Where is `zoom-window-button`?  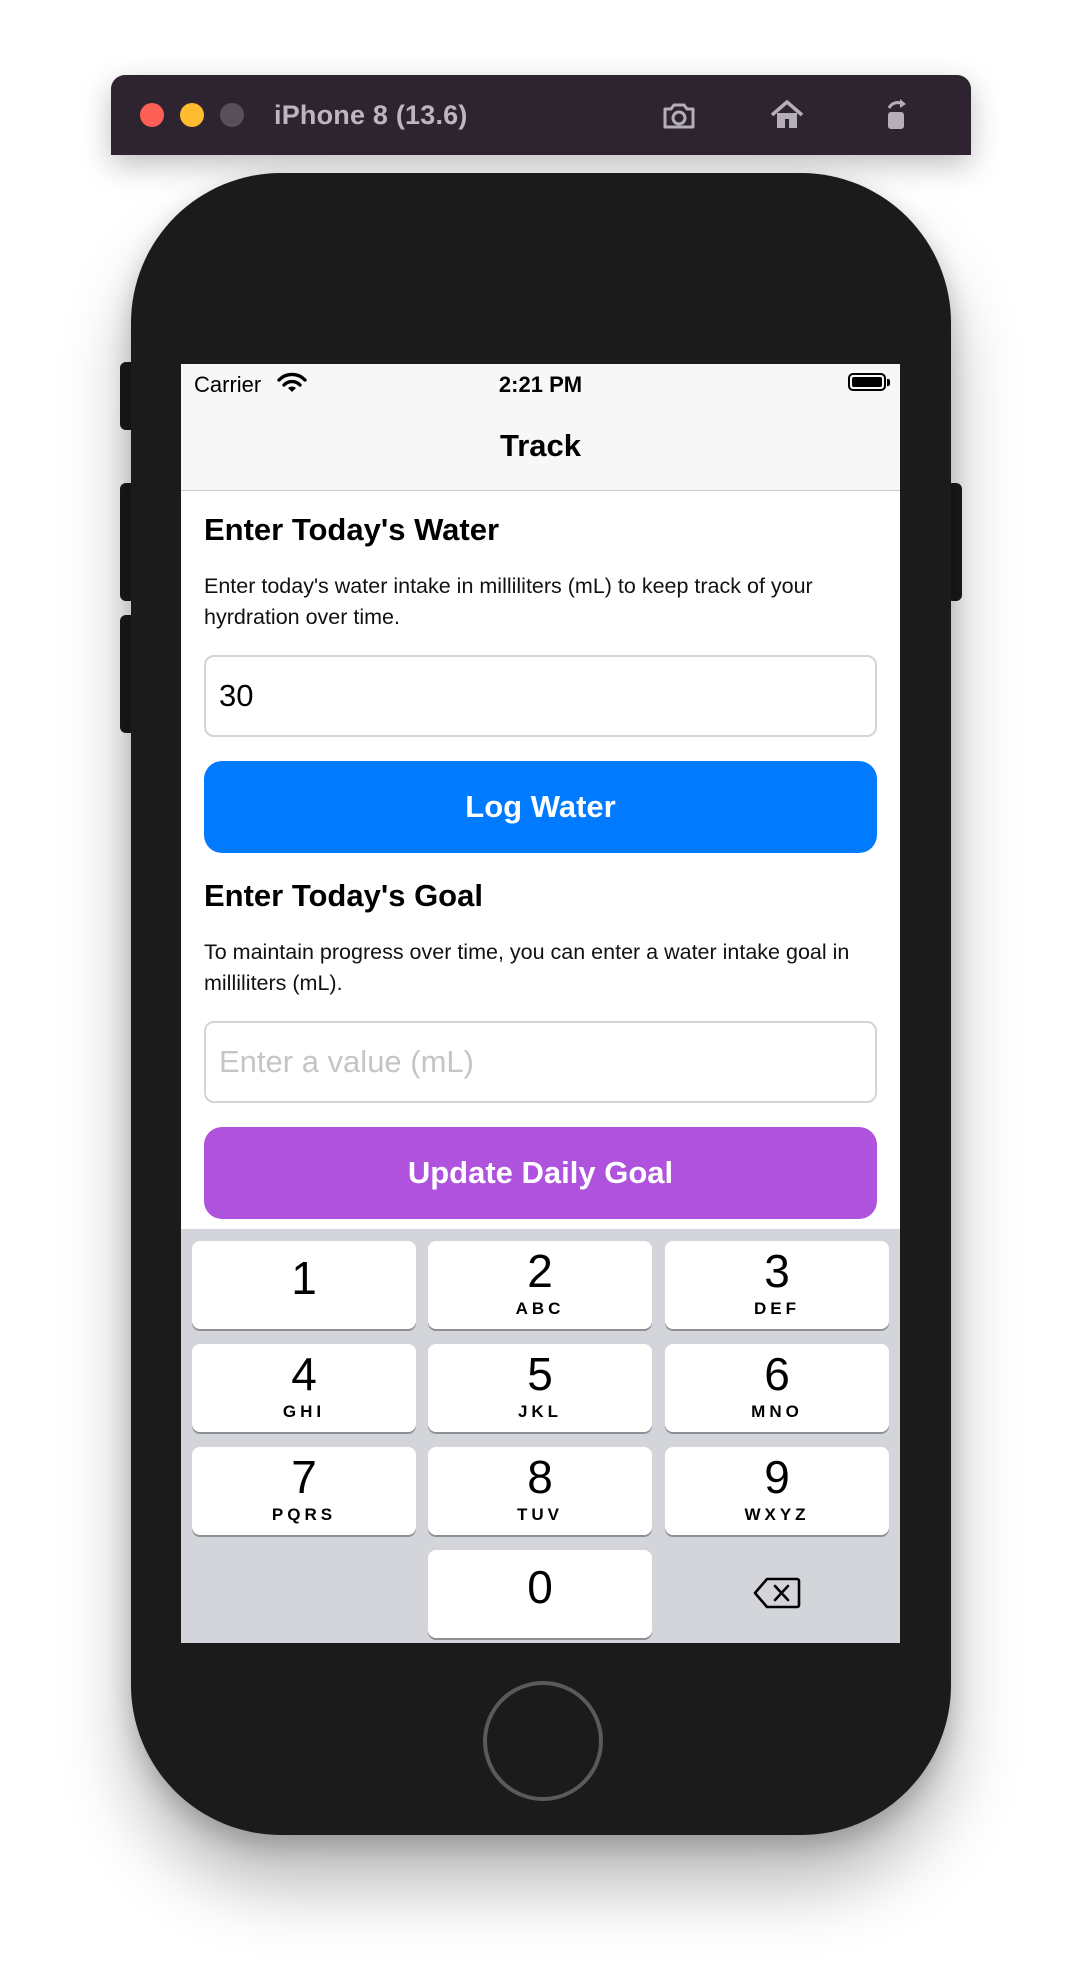
zoom-window-button is located at coordinates (232, 115).